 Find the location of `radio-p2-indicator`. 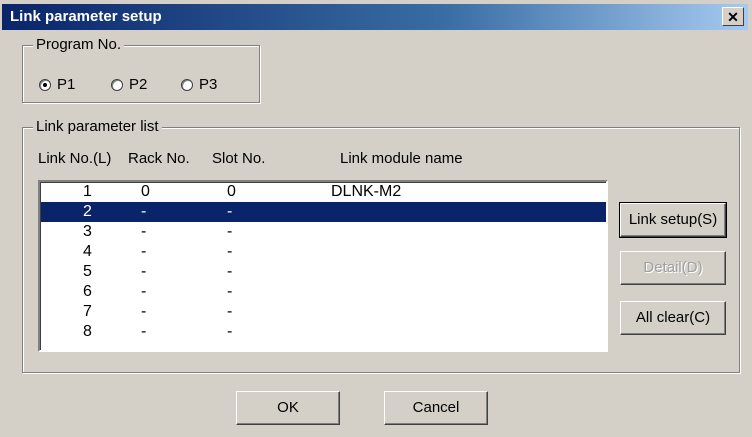

radio-p2-indicator is located at coordinates (117, 84).